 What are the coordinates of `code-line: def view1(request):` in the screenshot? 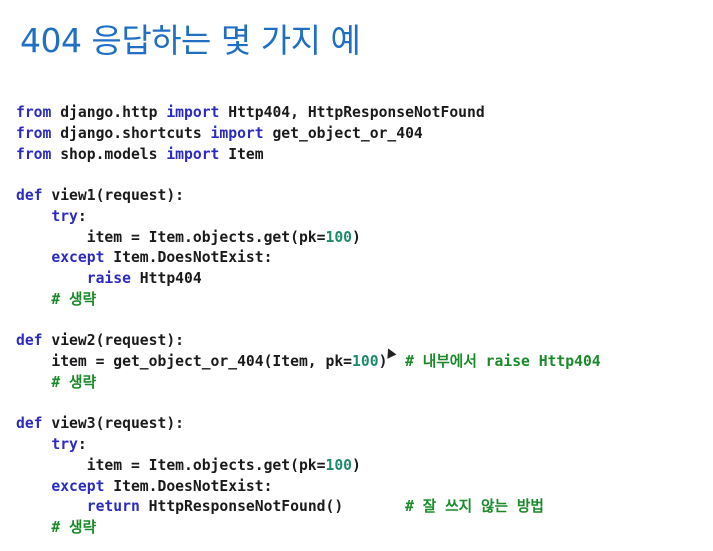 It's located at (308, 196).